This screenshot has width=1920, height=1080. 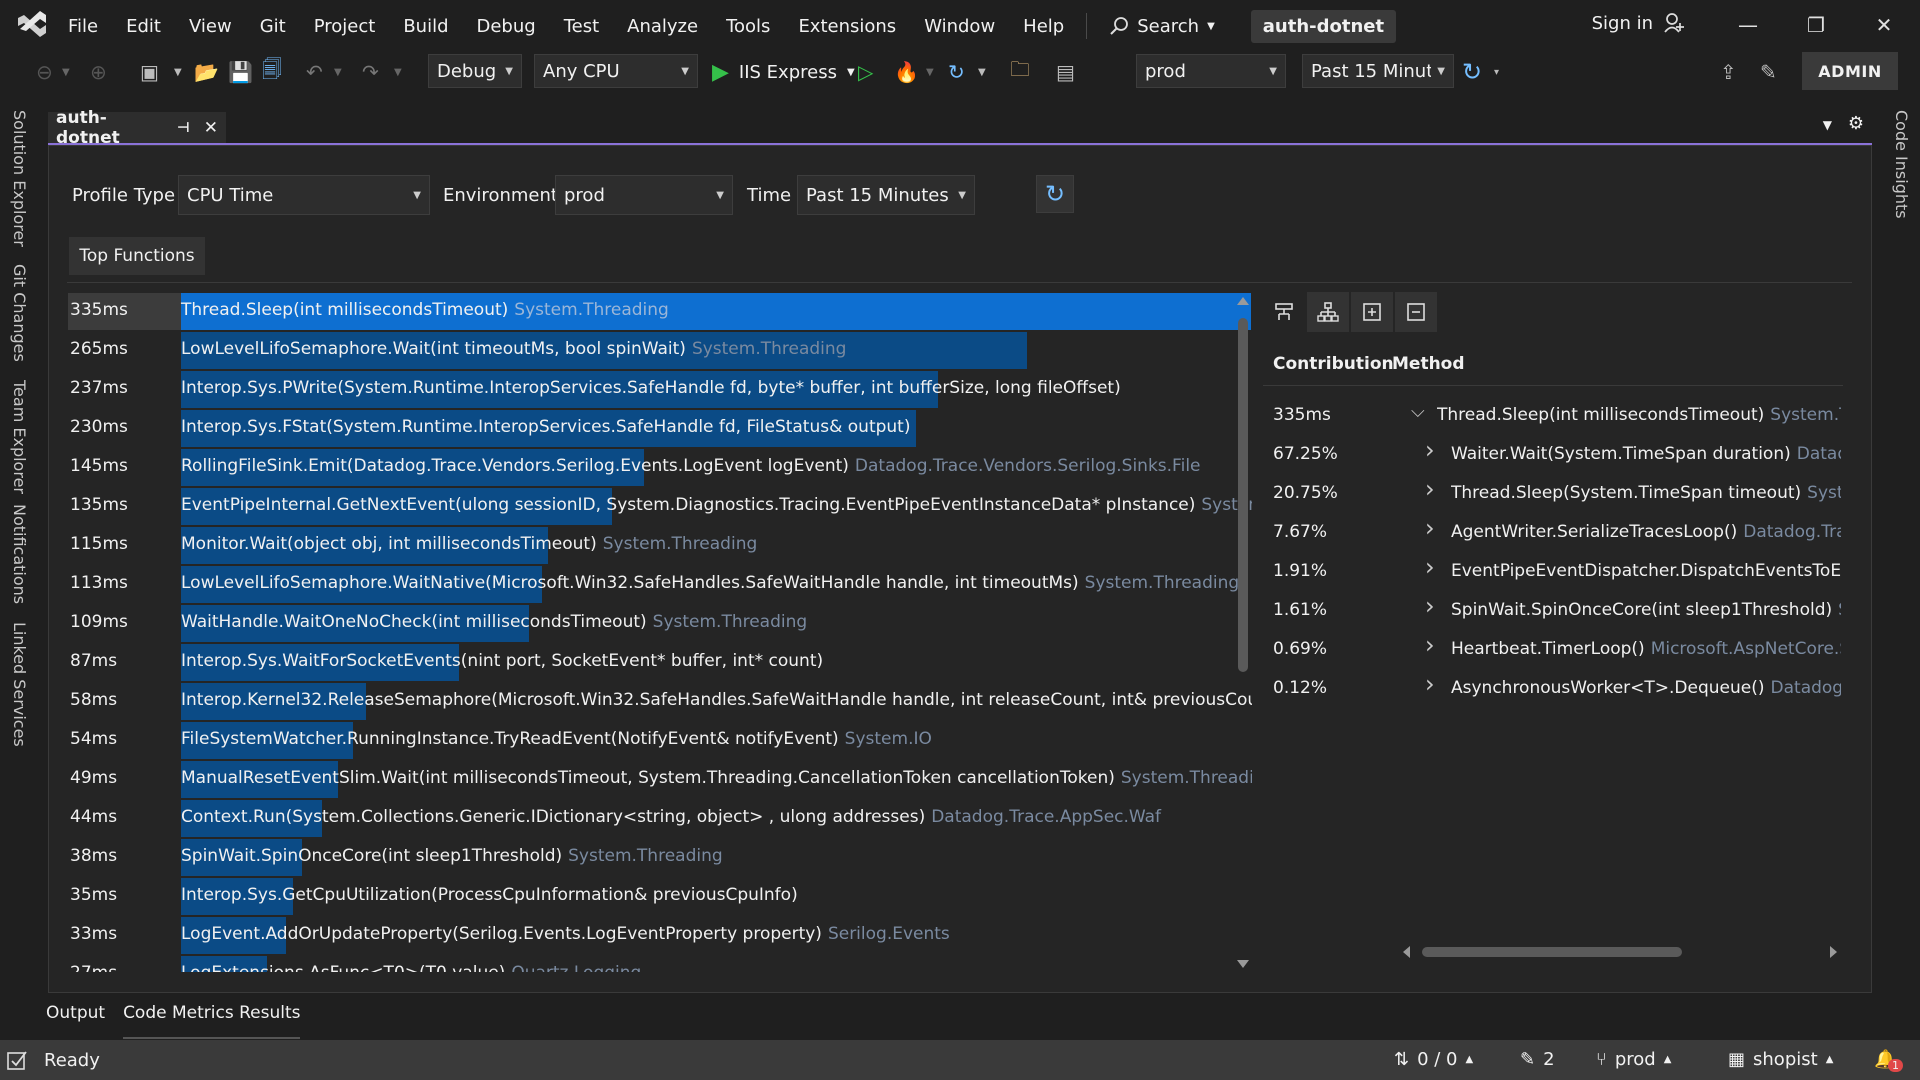 What do you see at coordinates (959, 26) in the screenshot?
I see `menu-window: Window` at bounding box center [959, 26].